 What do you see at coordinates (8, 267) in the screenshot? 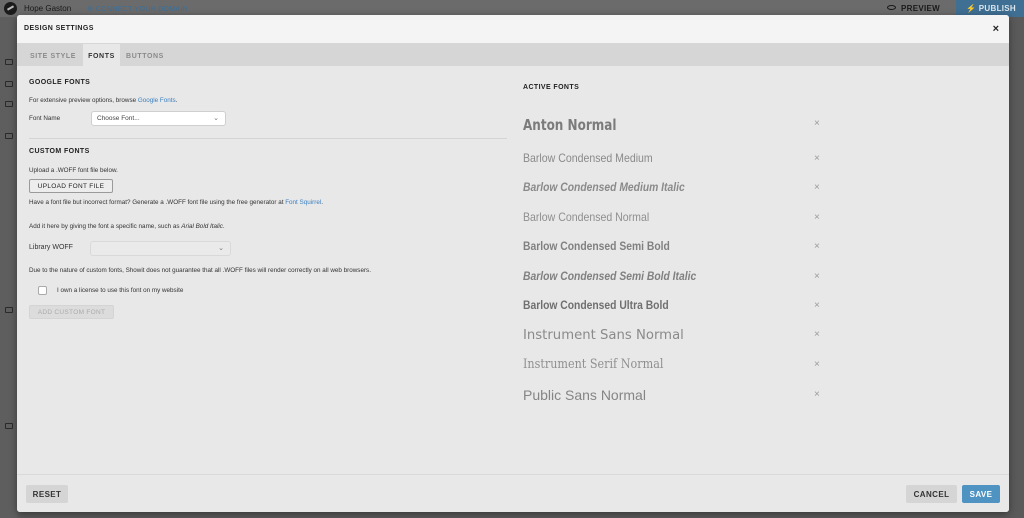
I see `left-tool-rail` at bounding box center [8, 267].